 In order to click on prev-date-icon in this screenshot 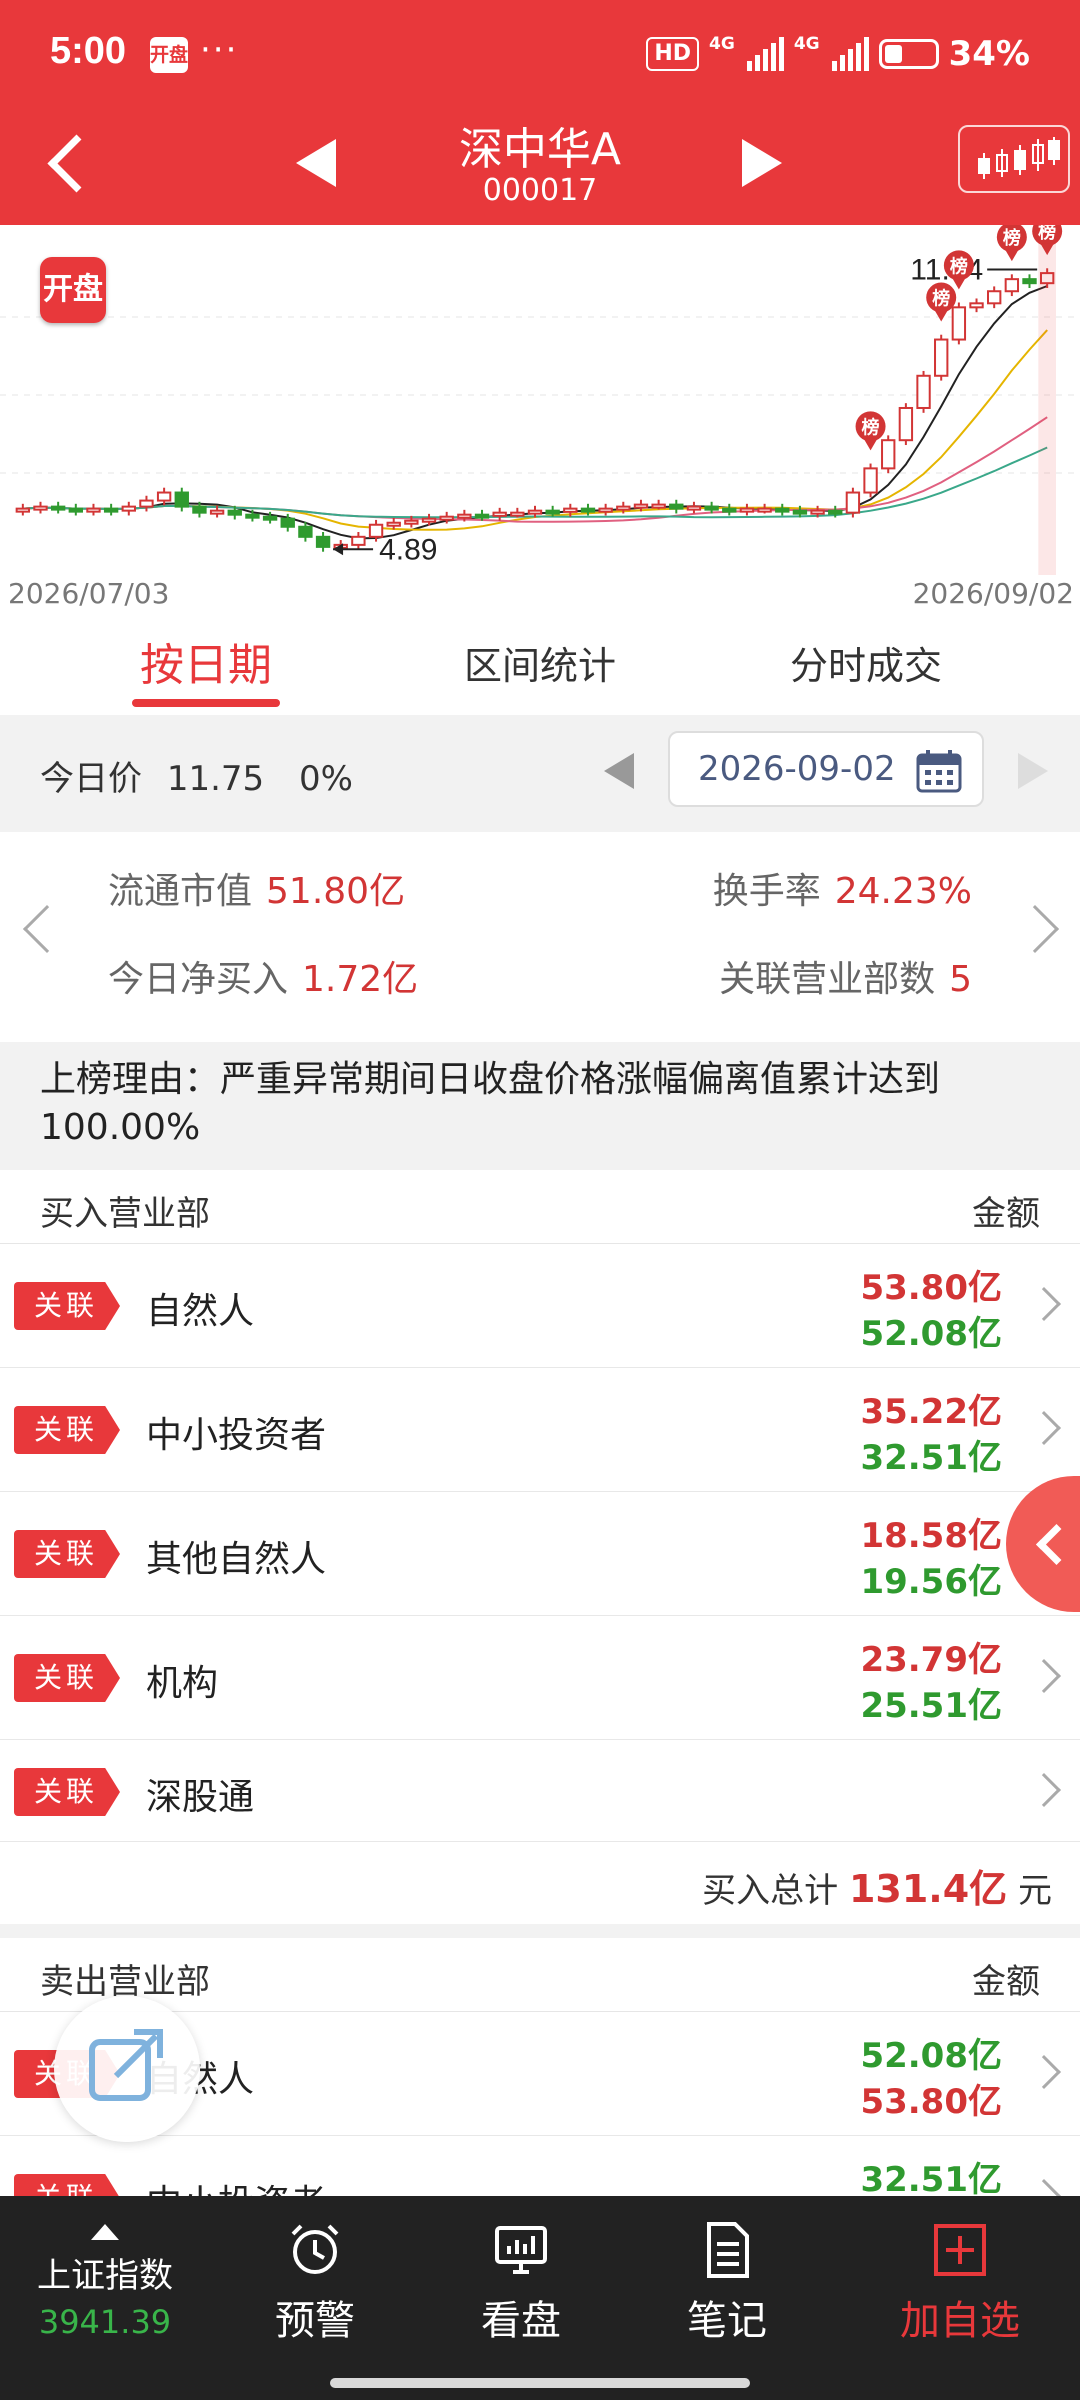, I will do `click(619, 771)`.